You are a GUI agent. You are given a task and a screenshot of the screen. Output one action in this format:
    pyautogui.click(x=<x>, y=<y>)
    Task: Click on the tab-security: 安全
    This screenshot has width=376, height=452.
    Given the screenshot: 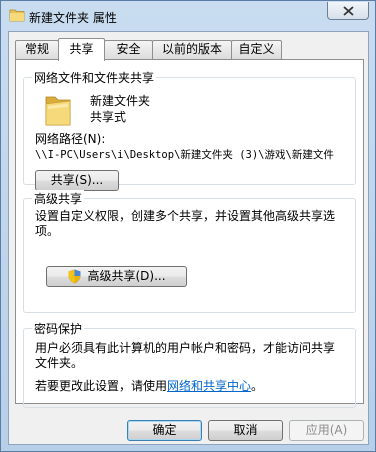 What is the action you would take?
    pyautogui.click(x=128, y=49)
    